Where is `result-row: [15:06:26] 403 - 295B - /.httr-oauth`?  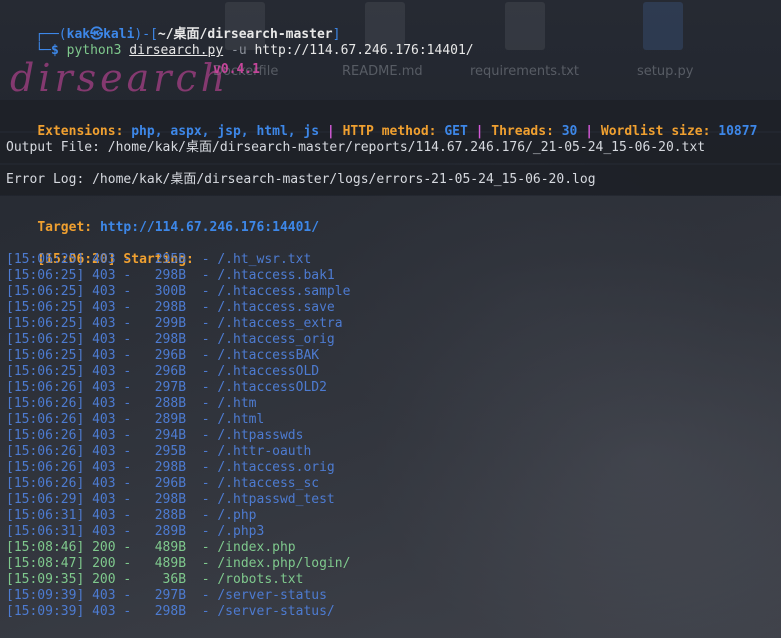 result-row: [15:06:26] 403 - 295B - /.httr-oauth is located at coordinates (159, 451).